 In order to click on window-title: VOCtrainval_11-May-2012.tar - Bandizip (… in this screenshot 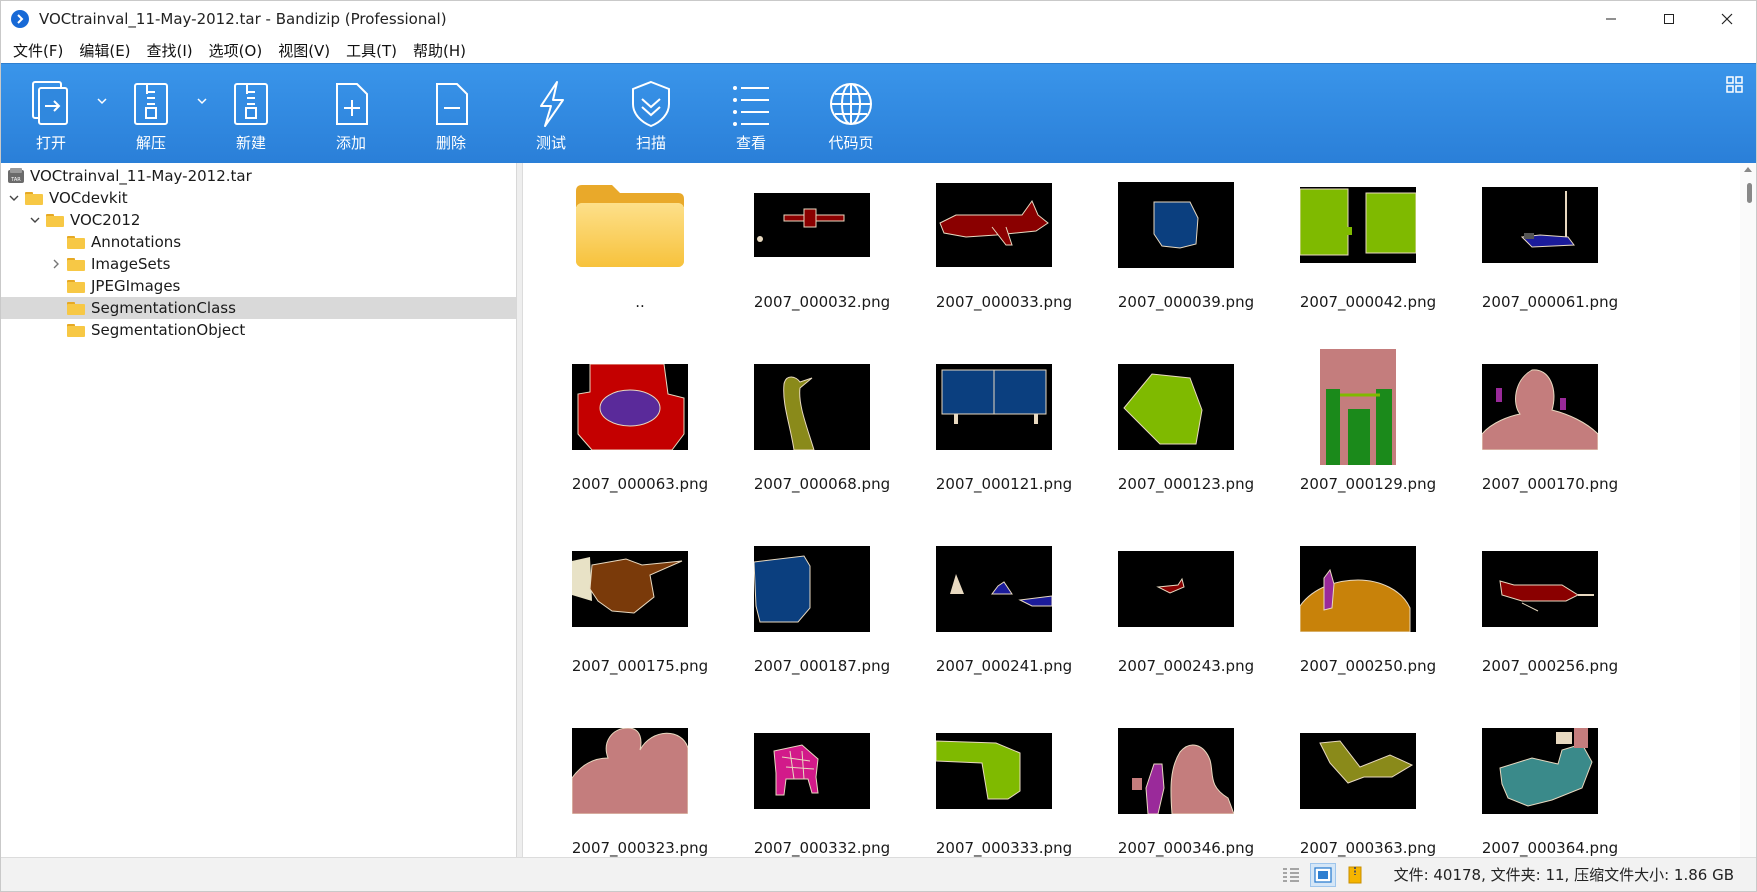, I will do `click(243, 19)`.